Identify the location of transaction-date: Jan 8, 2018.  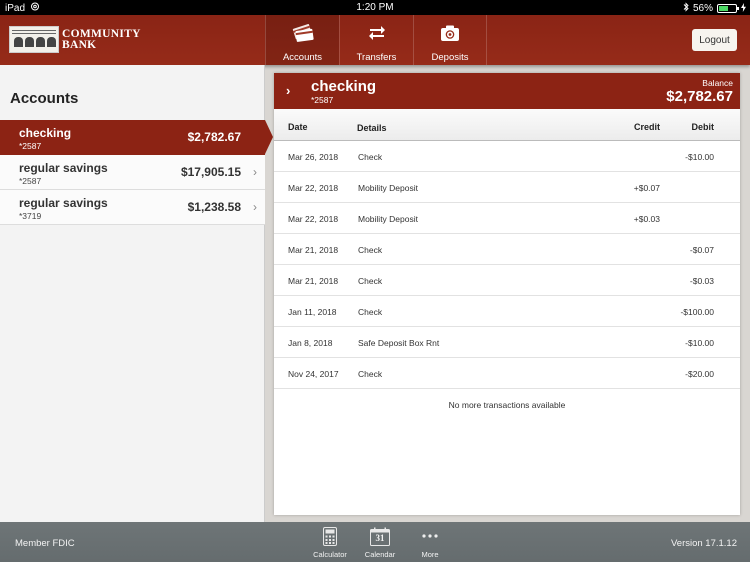
(310, 343).